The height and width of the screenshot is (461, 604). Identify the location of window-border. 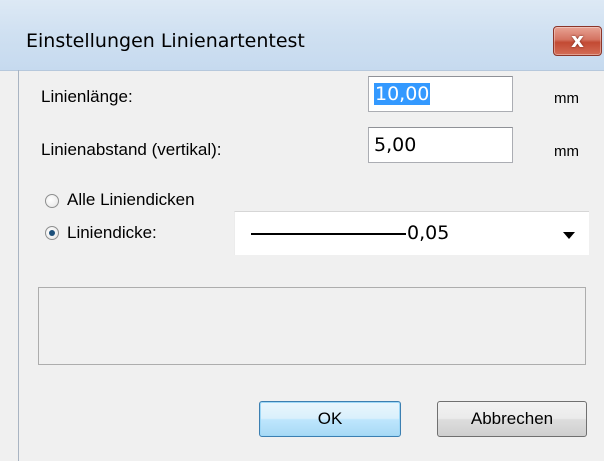
(18, 265).